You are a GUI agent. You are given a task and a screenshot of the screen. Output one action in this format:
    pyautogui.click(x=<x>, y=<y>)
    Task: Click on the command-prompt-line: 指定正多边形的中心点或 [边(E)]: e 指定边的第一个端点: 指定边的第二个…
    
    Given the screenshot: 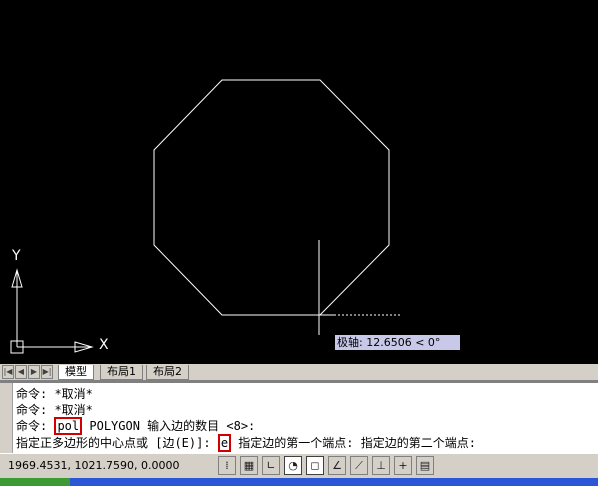 What is the action you would take?
    pyautogui.click(x=246, y=443)
    